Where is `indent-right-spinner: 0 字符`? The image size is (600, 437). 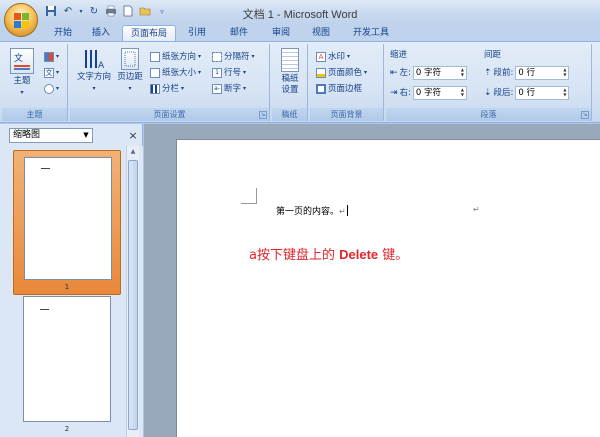
indent-right-spinner: 0 字符 is located at coordinates (439, 93).